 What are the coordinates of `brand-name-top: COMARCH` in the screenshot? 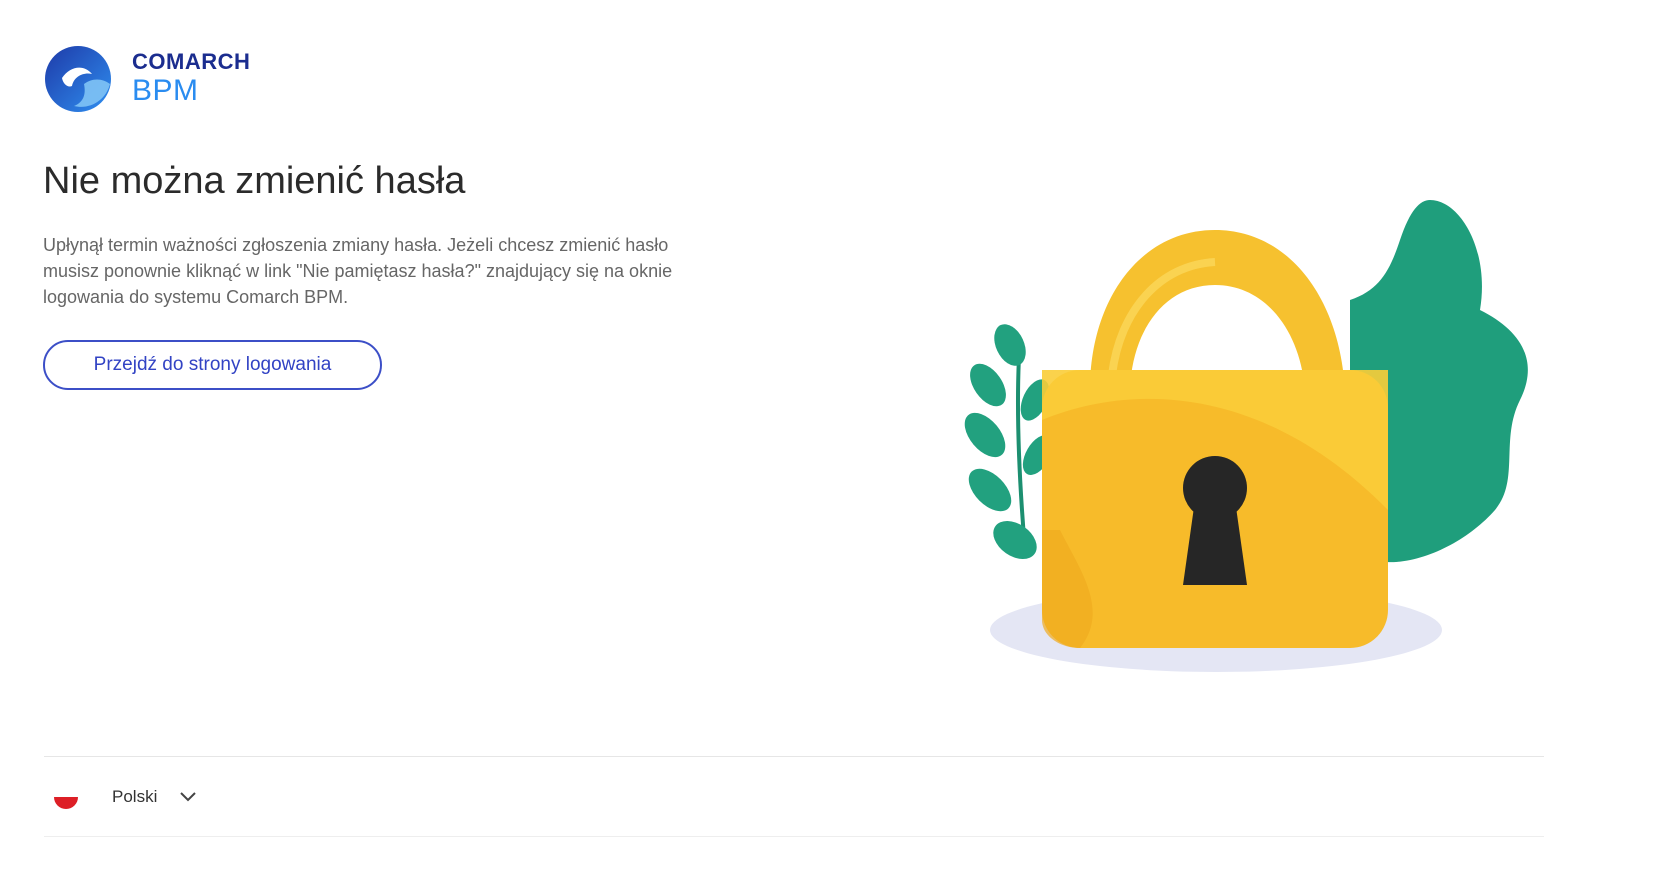 It's located at (191, 61).